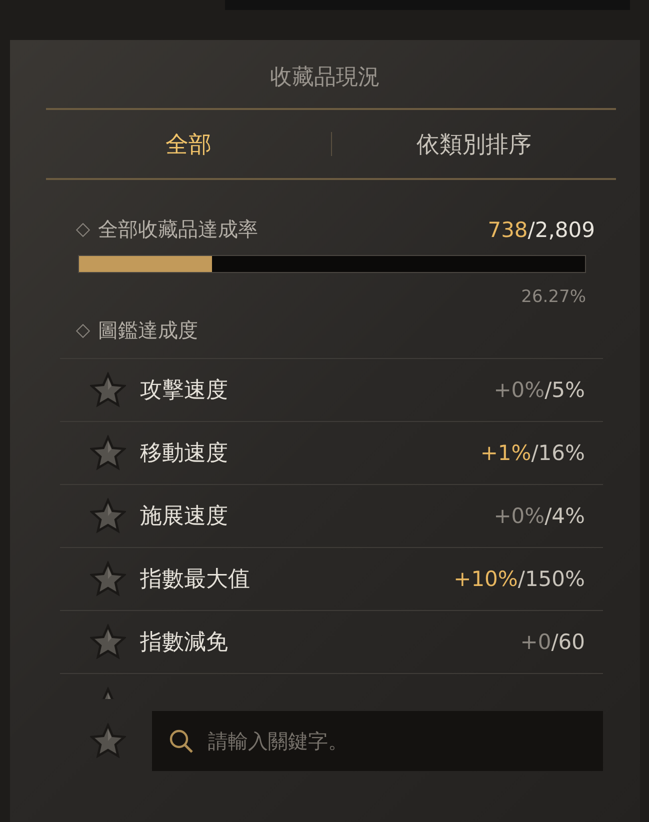 The width and height of the screenshot is (649, 822). I want to click on tab: 全部, so click(188, 144).